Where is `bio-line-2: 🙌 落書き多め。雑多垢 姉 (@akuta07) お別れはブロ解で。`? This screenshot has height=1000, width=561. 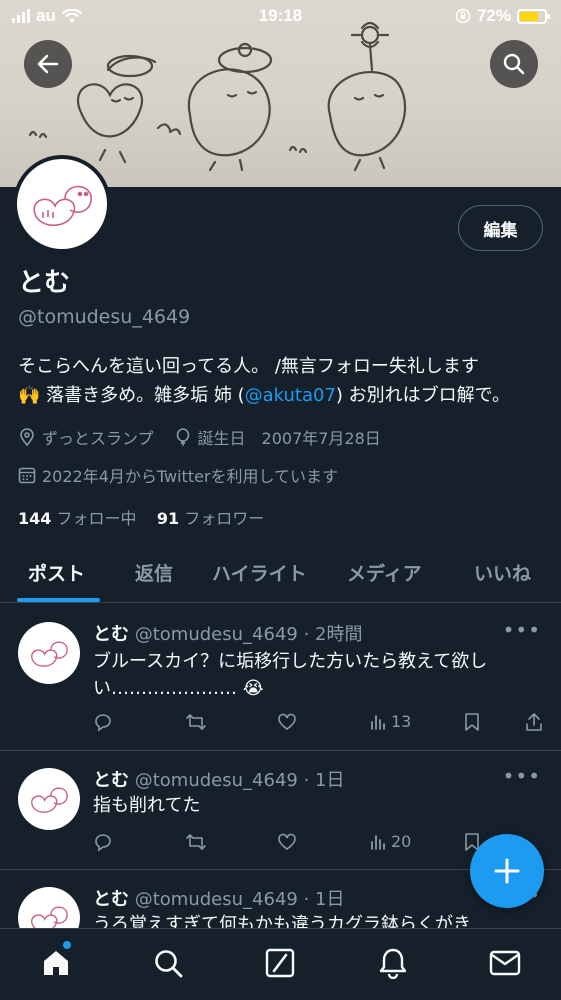 bio-line-2: 🙌 落書き多め。雑多垢 姉 (@akuta07) お別れはブロ解で。 is located at coordinates (285, 395).